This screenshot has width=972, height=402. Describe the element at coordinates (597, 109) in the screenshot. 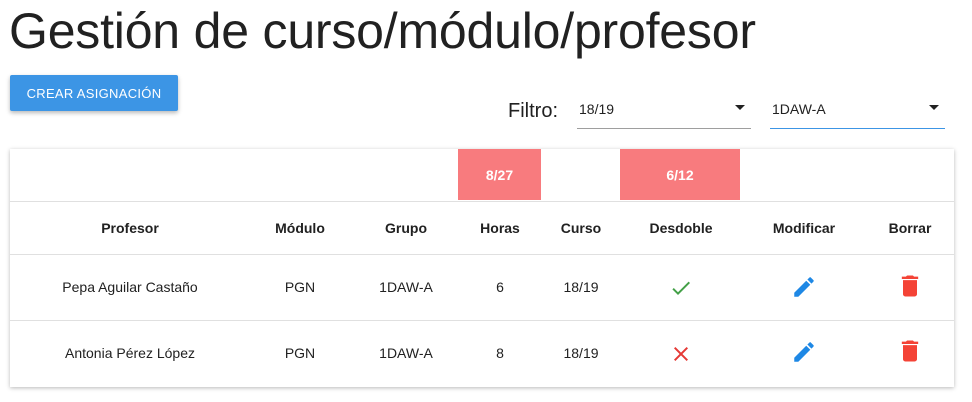

I see `year-select-value: 18/19` at that location.